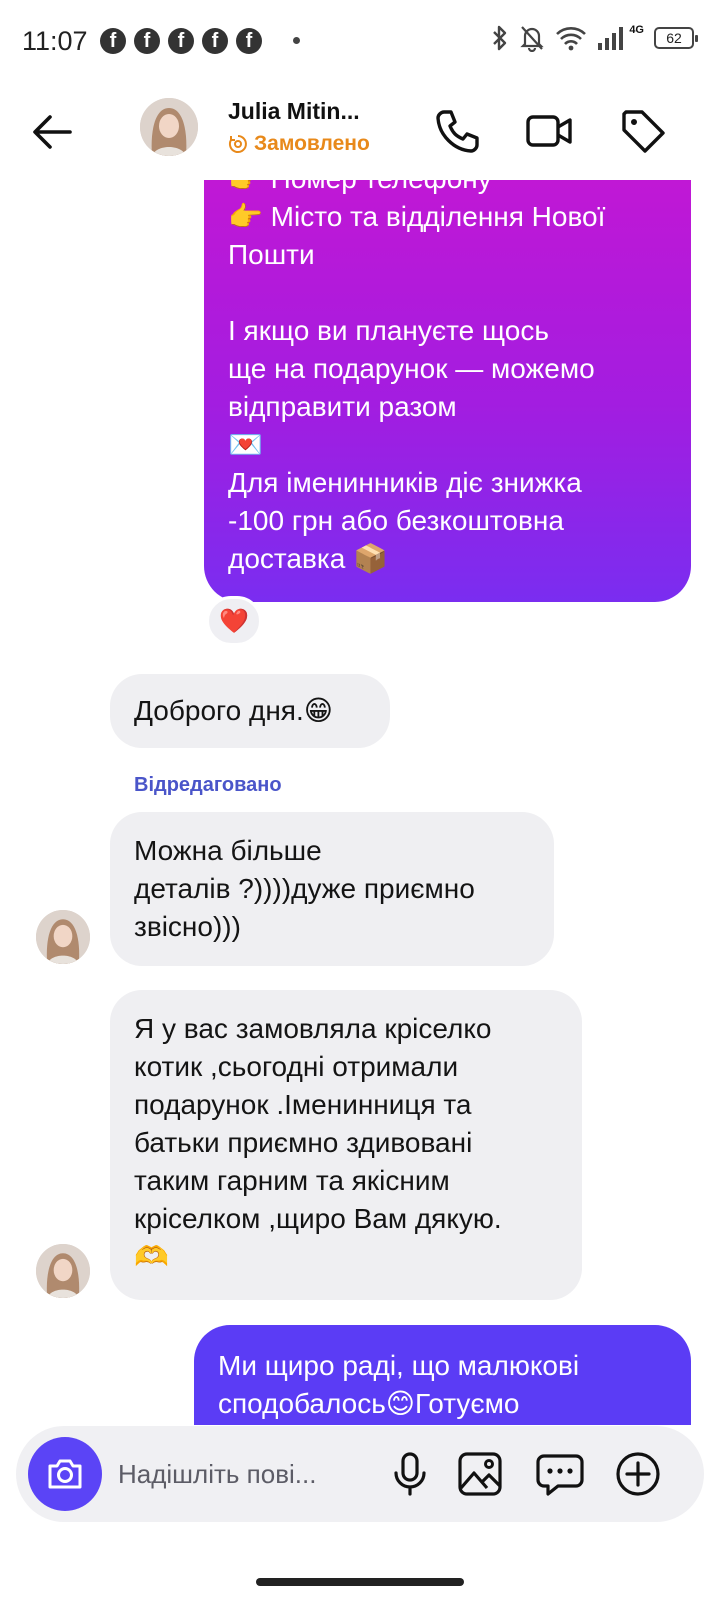 The image size is (720, 1600). I want to click on message-line: 🫶, so click(151, 1256).